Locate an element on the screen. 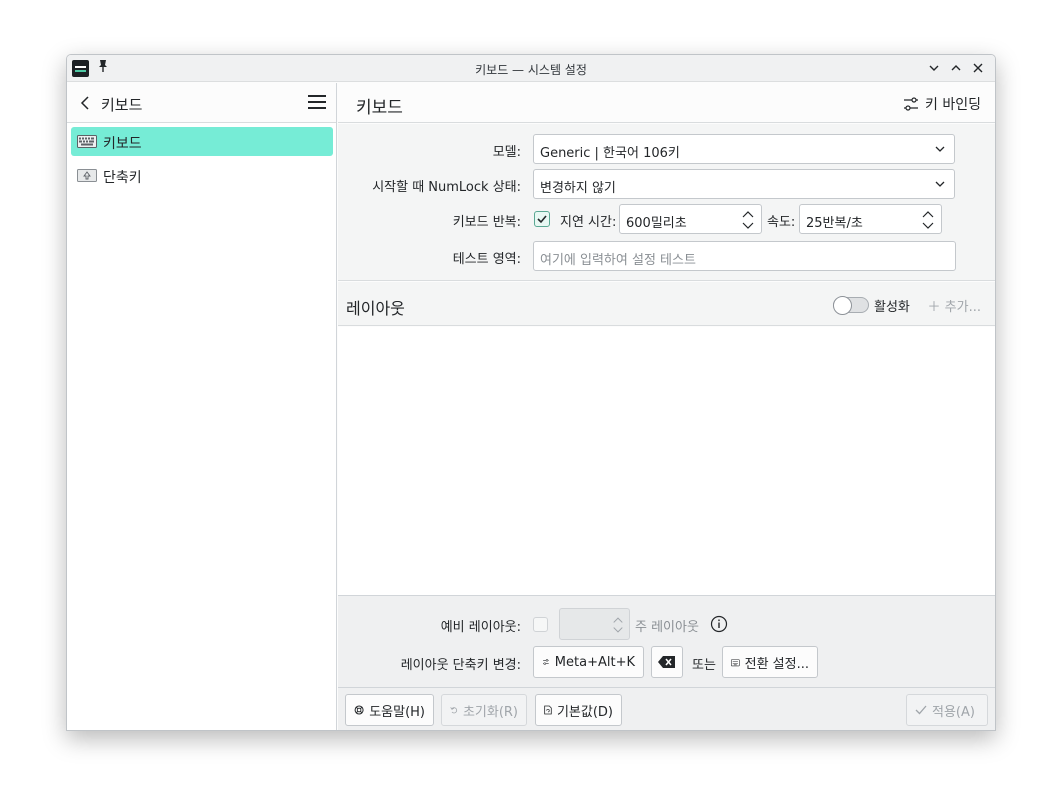 This screenshot has height=809, width=1062. model-combobox: Generic | 한국어 106키 is located at coordinates (744, 149).